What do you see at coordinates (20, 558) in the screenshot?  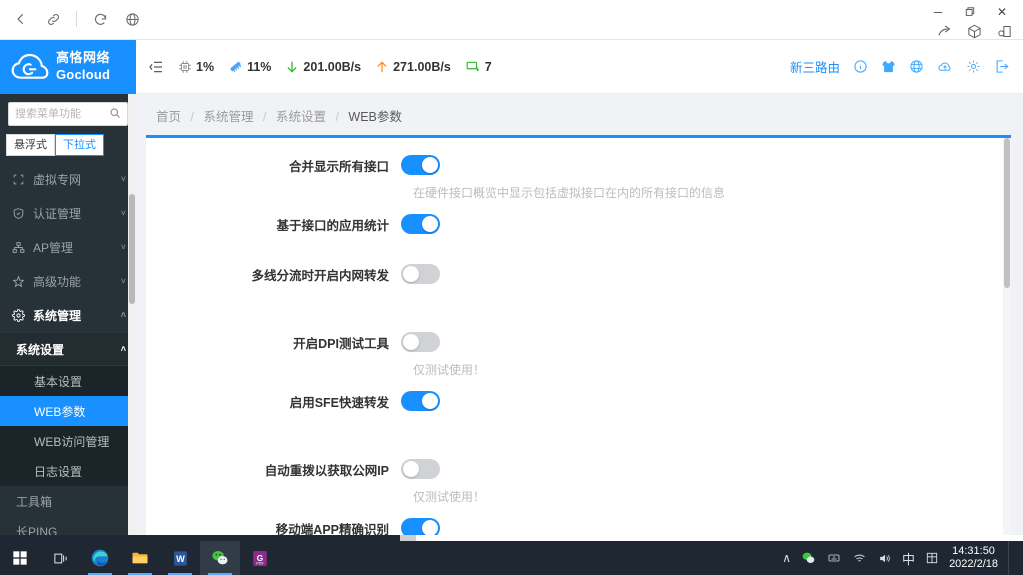 I see `start-button` at bounding box center [20, 558].